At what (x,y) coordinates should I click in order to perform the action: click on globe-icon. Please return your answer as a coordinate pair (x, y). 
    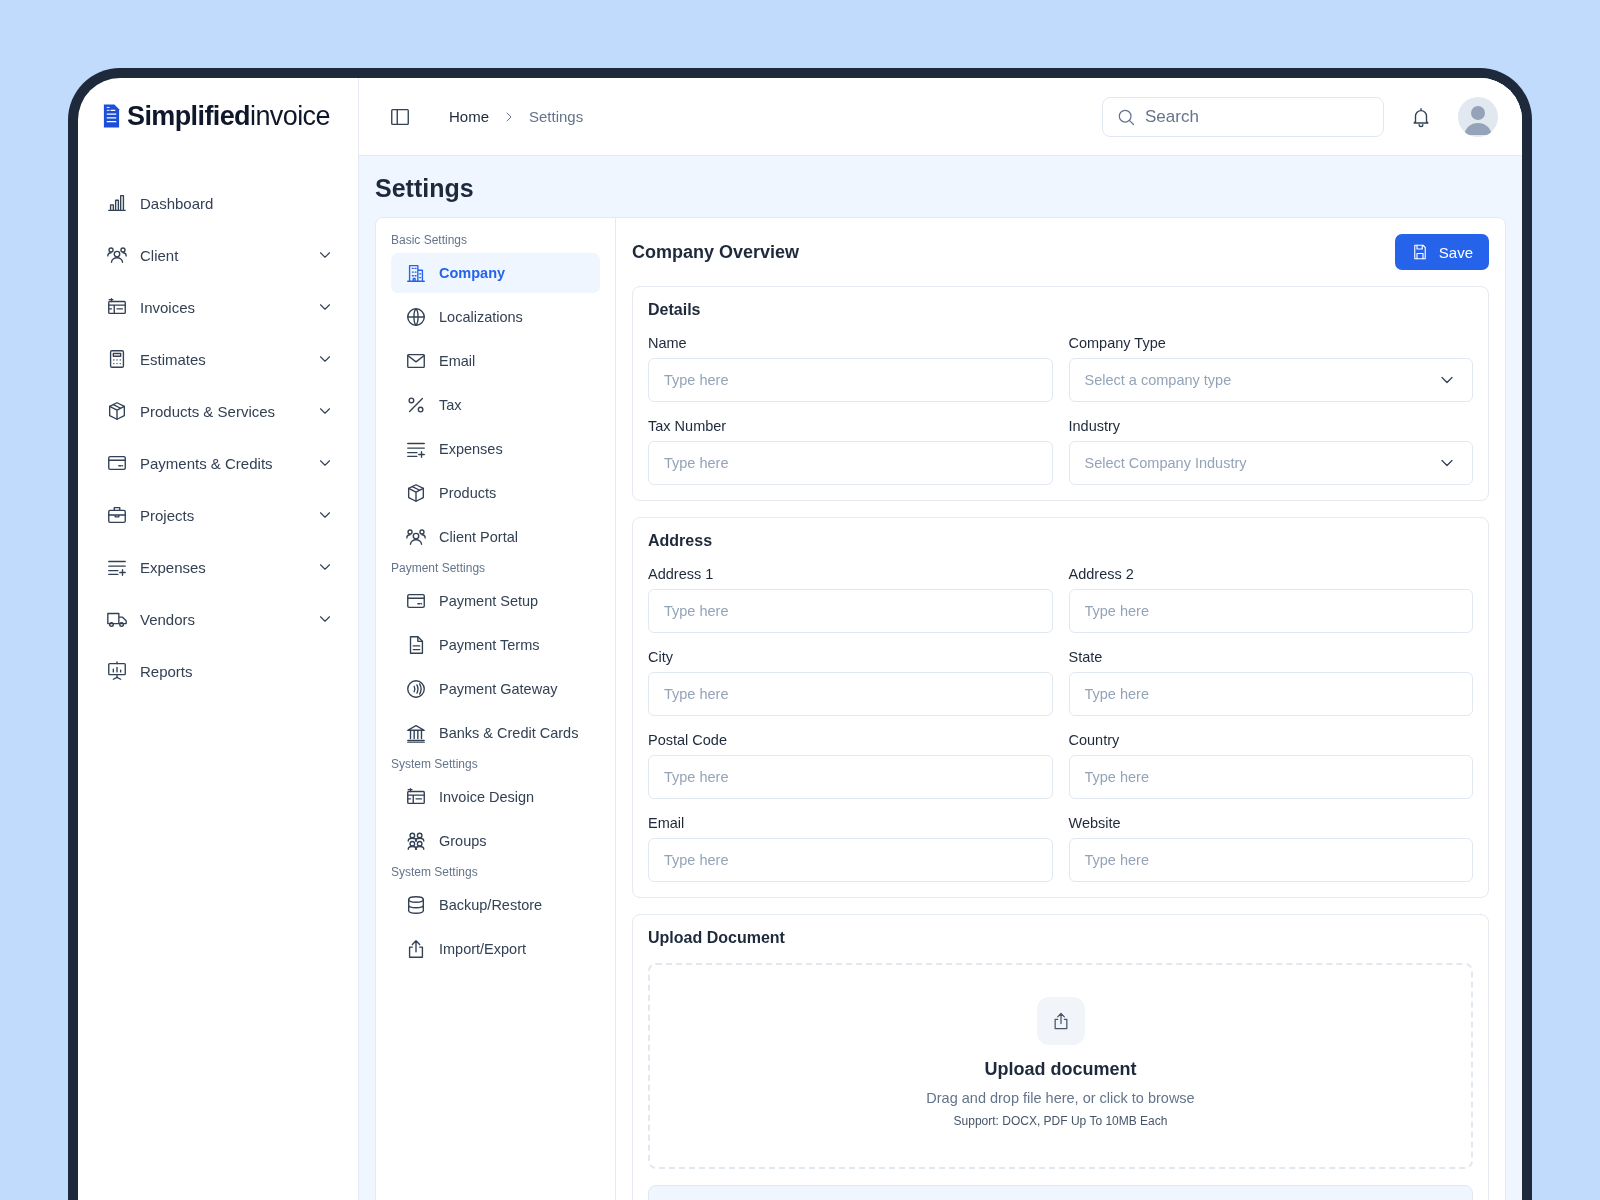
    Looking at the image, I should click on (416, 317).